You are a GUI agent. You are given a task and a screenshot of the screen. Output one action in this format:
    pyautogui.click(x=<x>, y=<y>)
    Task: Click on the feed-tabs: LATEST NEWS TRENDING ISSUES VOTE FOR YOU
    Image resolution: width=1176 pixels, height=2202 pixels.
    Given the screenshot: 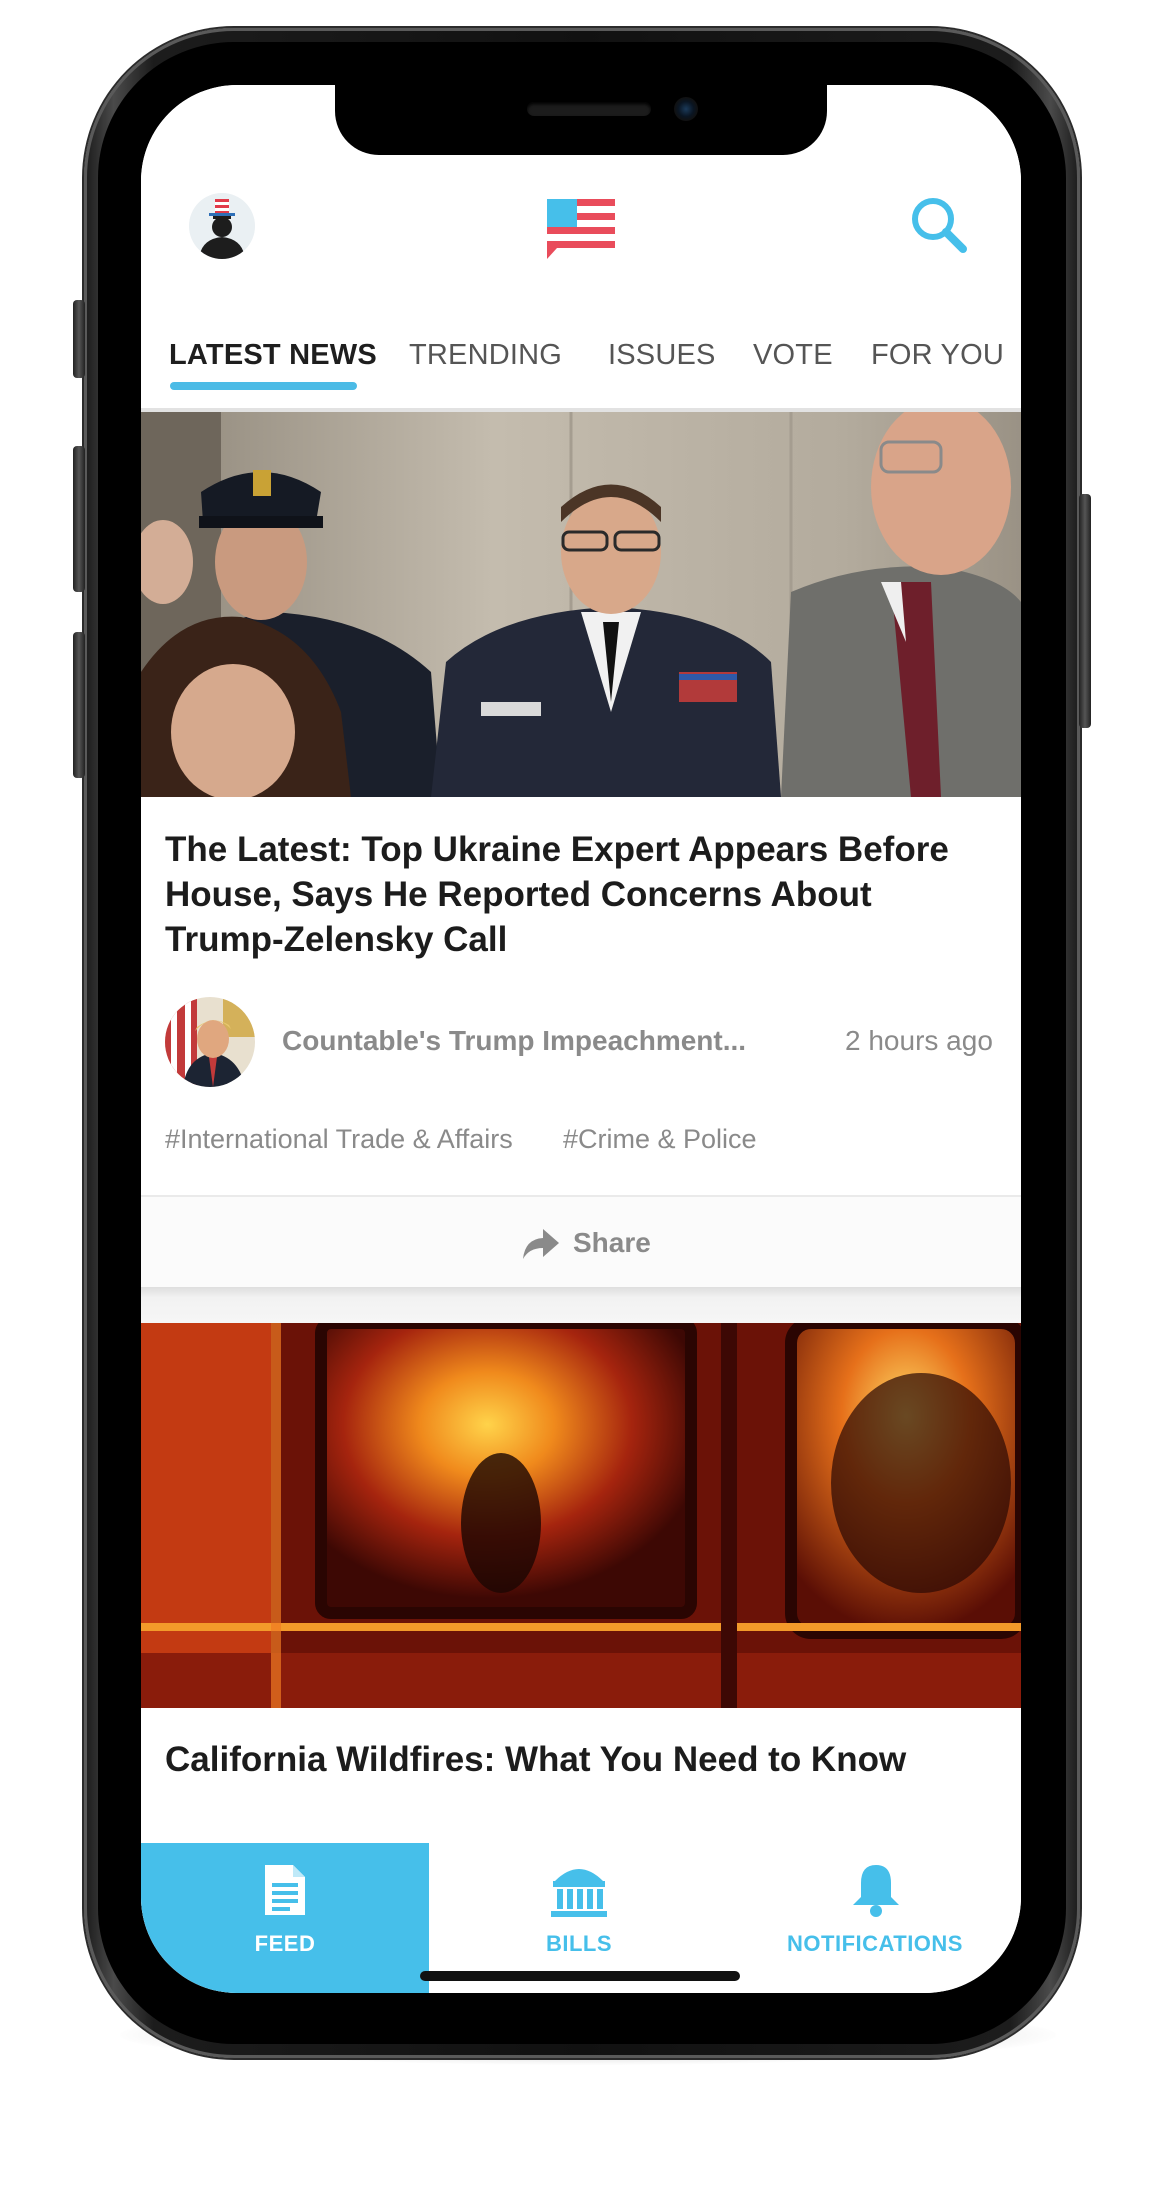 What is the action you would take?
    pyautogui.click(x=581, y=358)
    